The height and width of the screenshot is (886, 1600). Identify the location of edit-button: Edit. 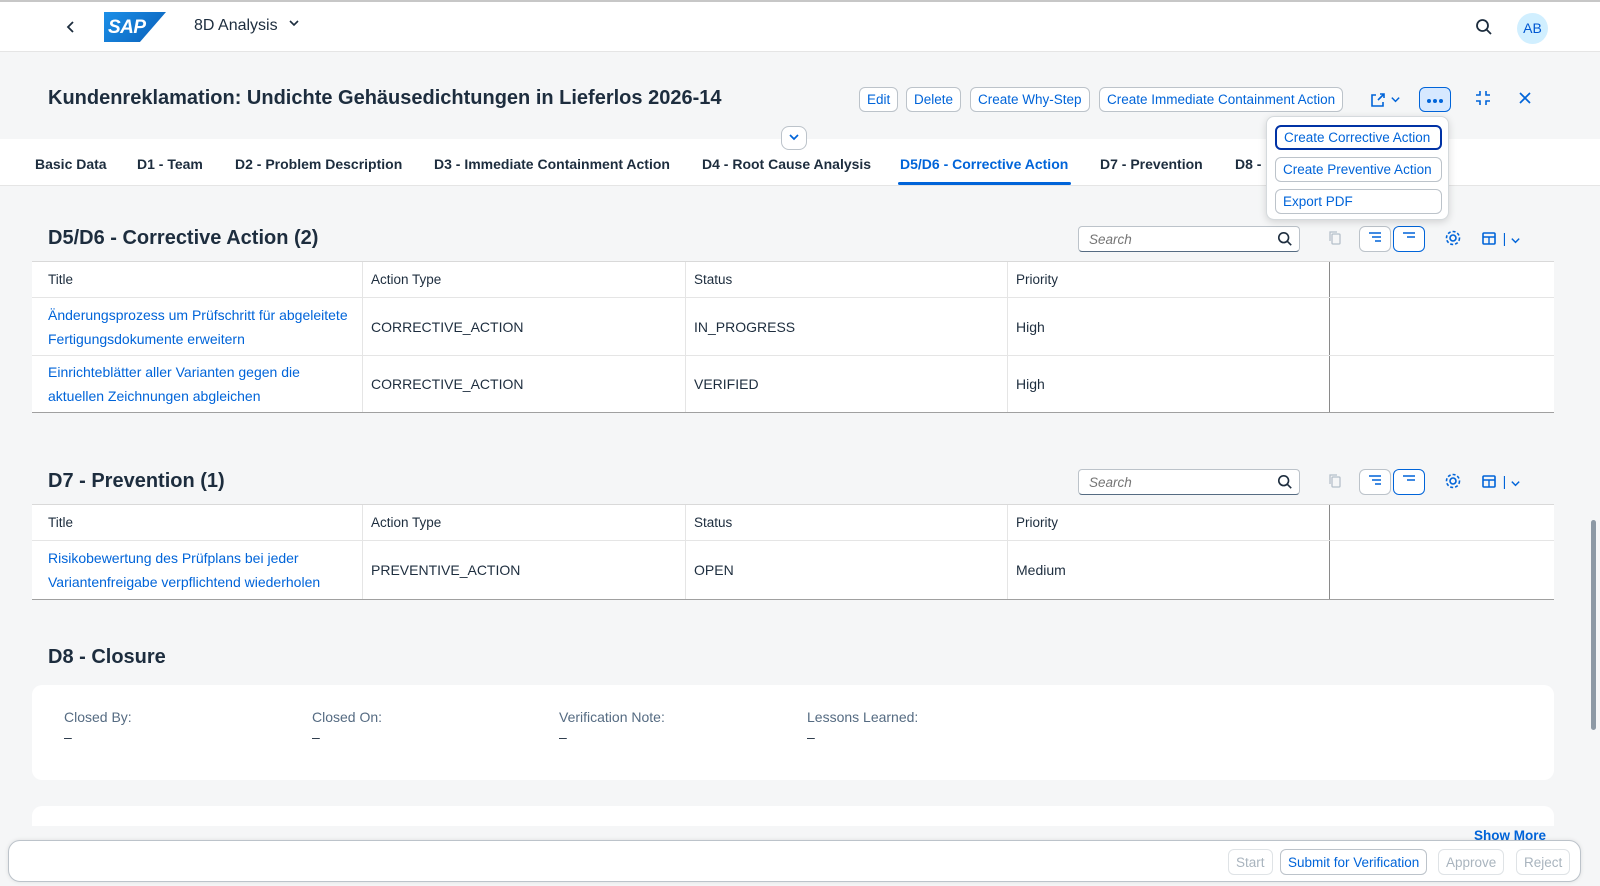
(879, 99).